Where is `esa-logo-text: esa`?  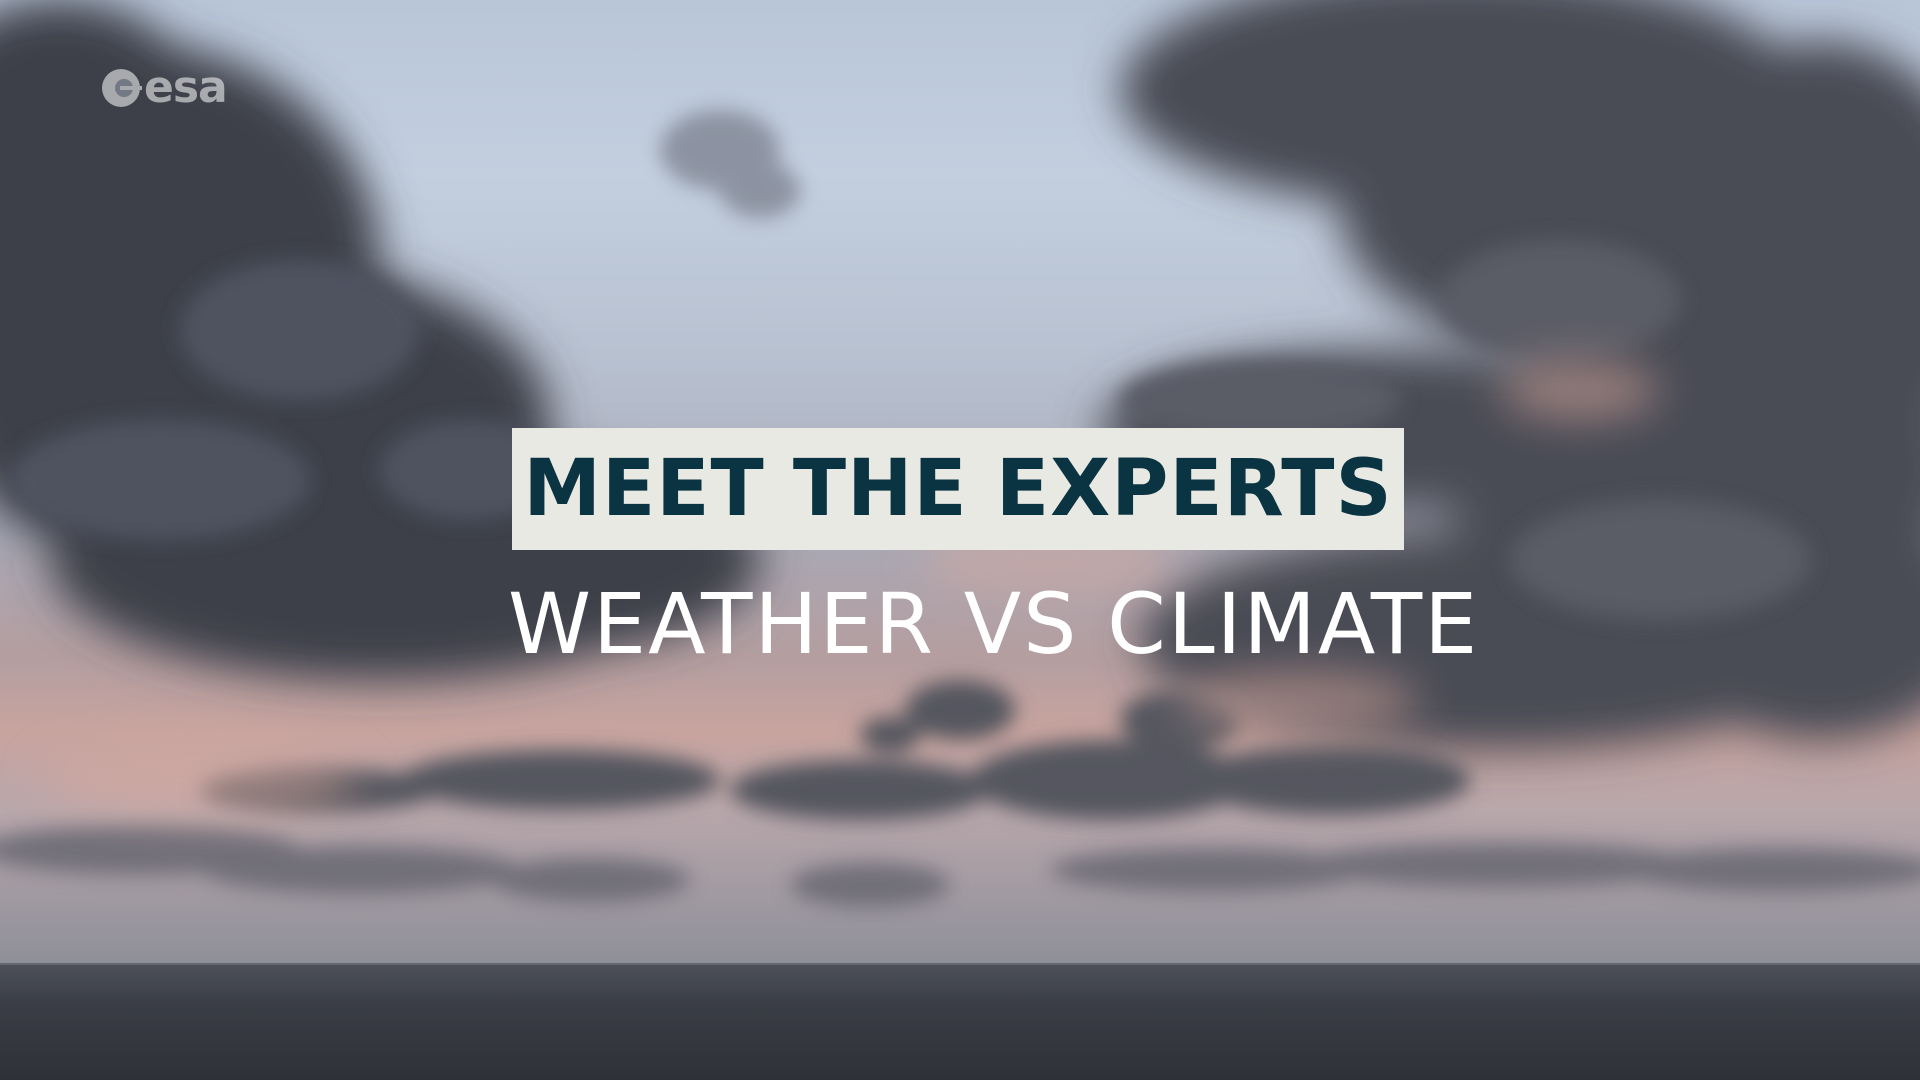
esa-logo-text: esa is located at coordinates (186, 87).